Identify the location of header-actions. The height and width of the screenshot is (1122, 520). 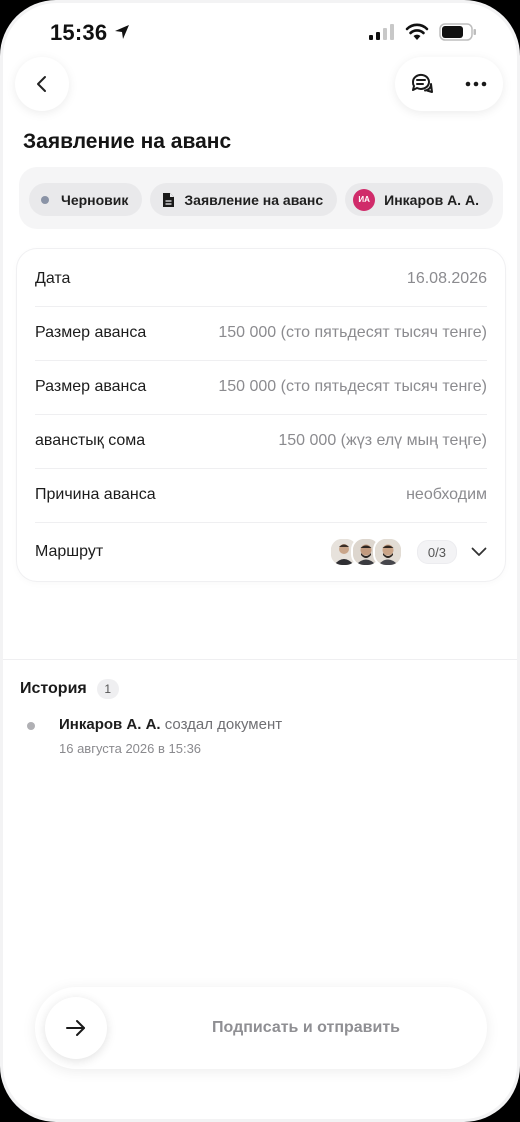
(449, 84).